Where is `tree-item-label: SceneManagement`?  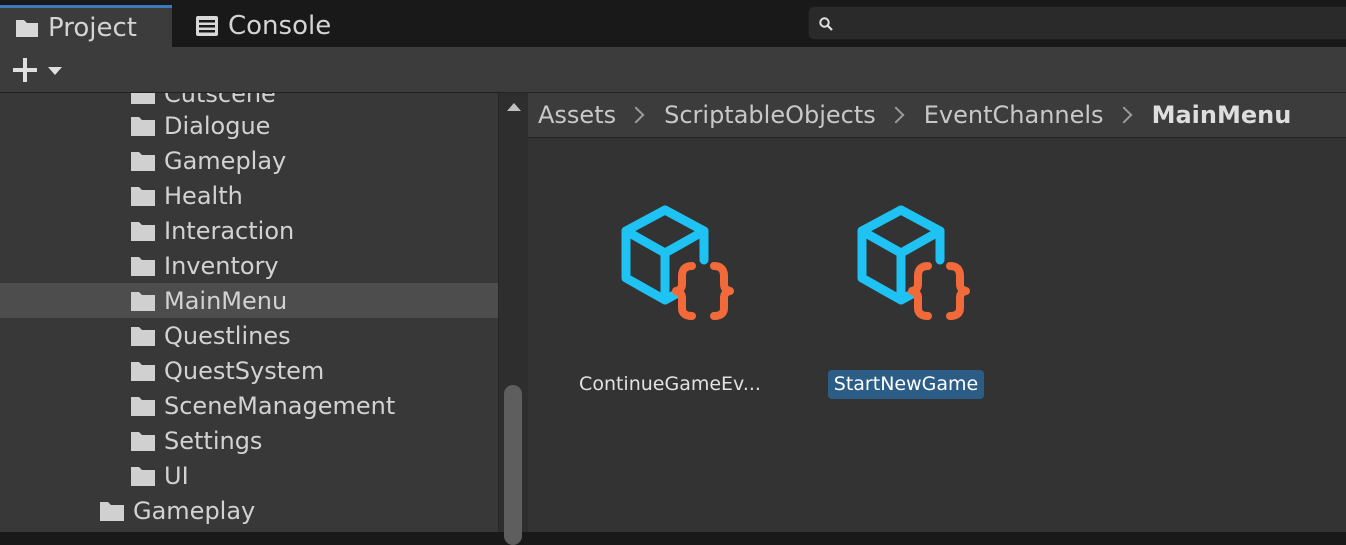
tree-item-label: SceneManagement is located at coordinates (280, 405).